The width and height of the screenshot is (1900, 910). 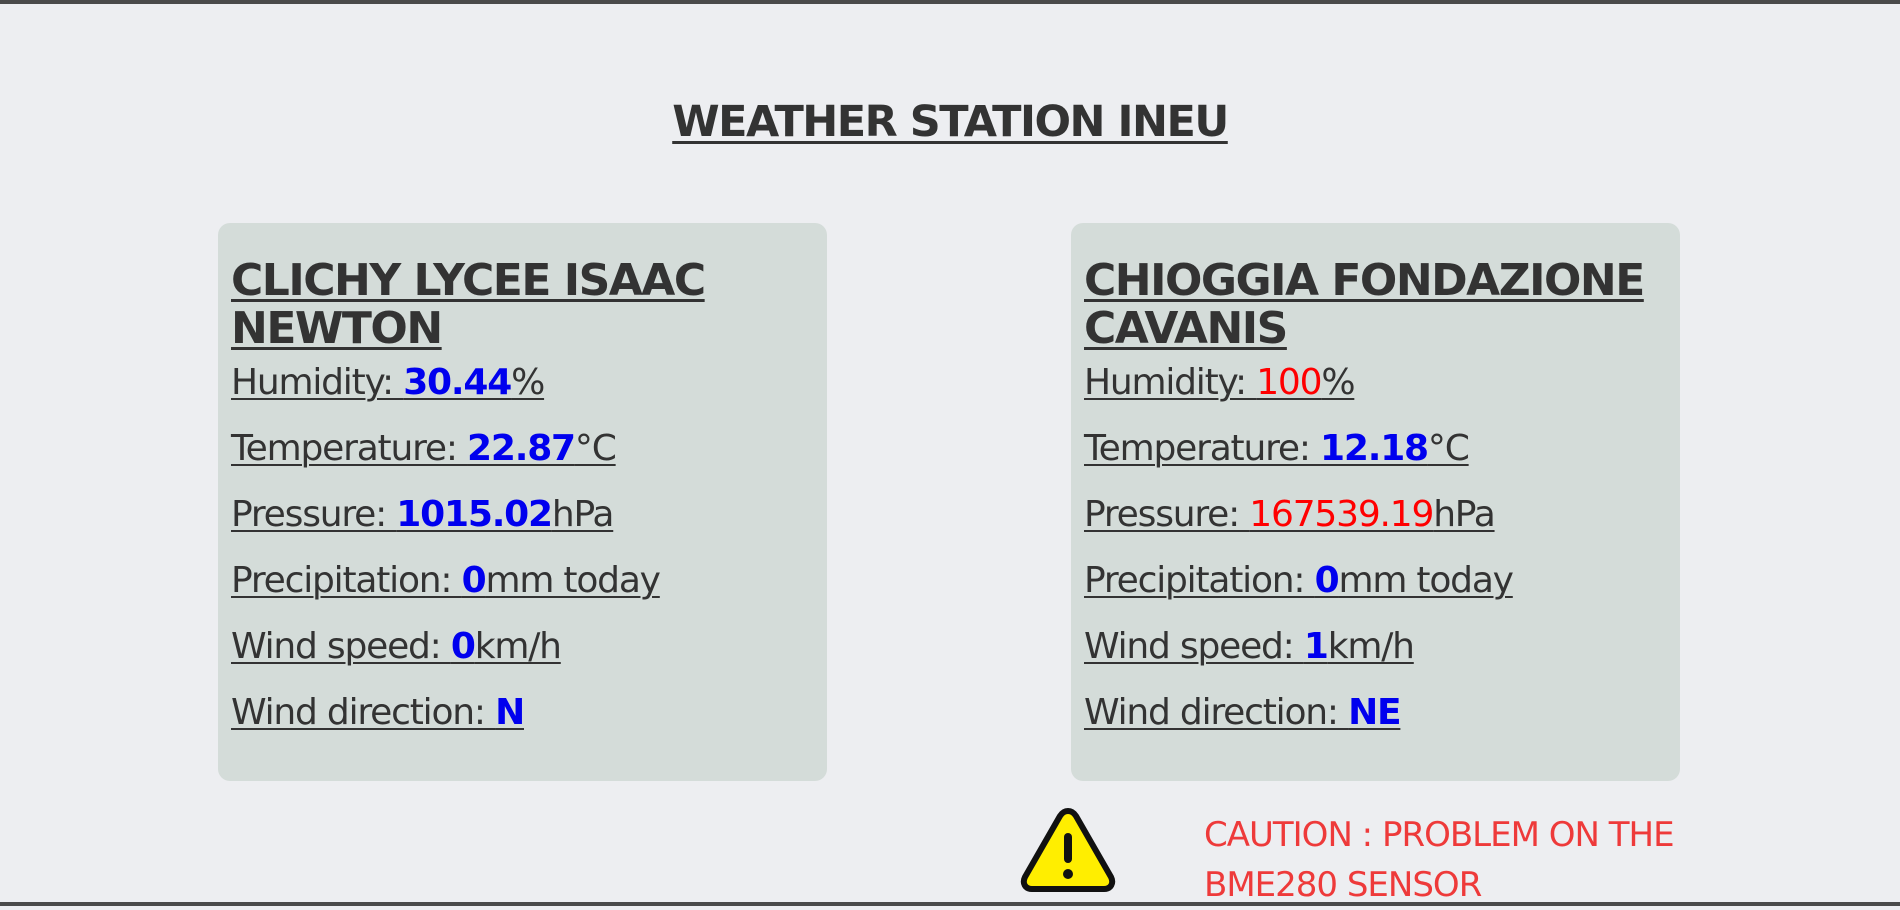 I want to click on temperature-reading: Temperature: 12.18°C, so click(x=1377, y=449).